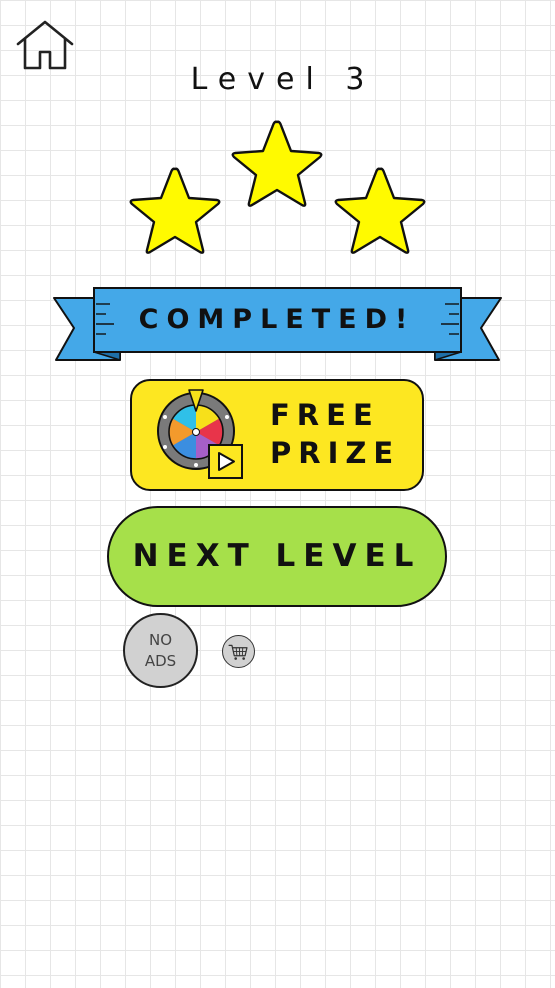 This screenshot has width=555, height=988. What do you see at coordinates (277, 319) in the screenshot?
I see `completed-text: COMPLETED!` at bounding box center [277, 319].